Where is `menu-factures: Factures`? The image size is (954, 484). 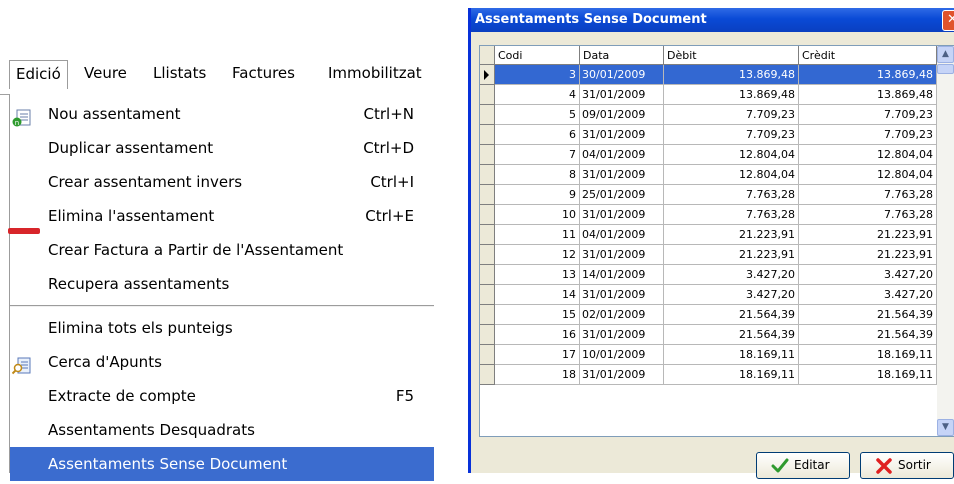 menu-factures: Factures is located at coordinates (263, 73).